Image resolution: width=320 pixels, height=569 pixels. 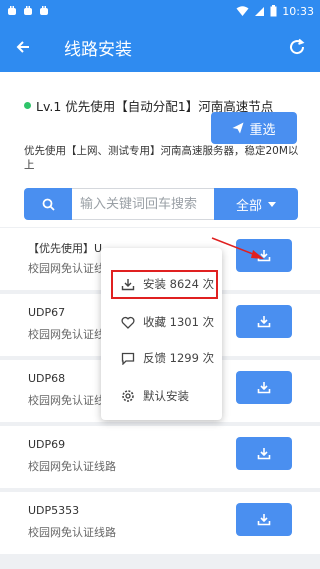 I want to click on system-icons: 10:33, so click(x=275, y=11).